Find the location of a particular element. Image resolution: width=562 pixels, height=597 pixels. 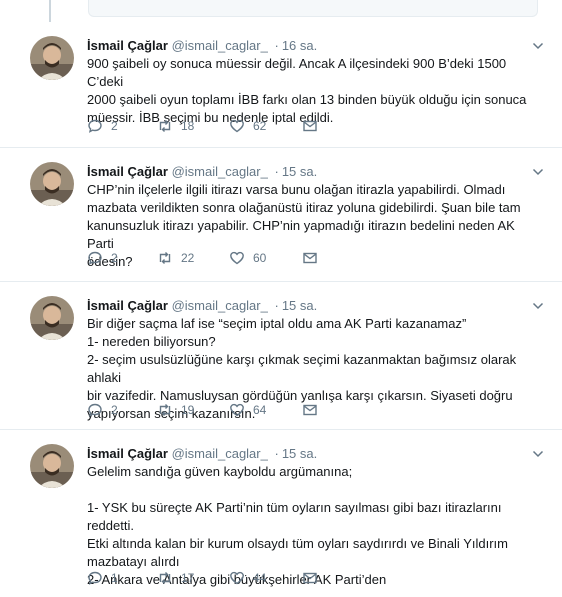

like-button: 64 is located at coordinates (247, 410).